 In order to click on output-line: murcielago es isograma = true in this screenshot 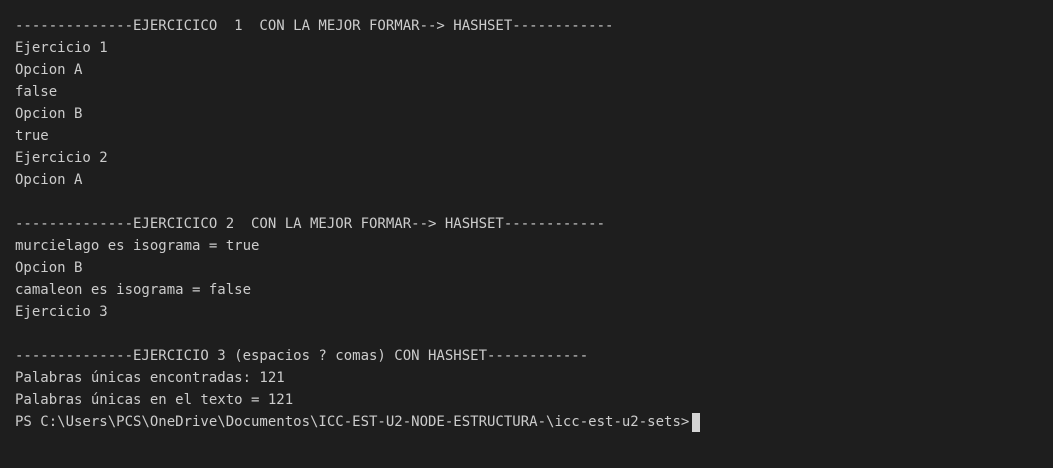, I will do `click(137, 246)`.